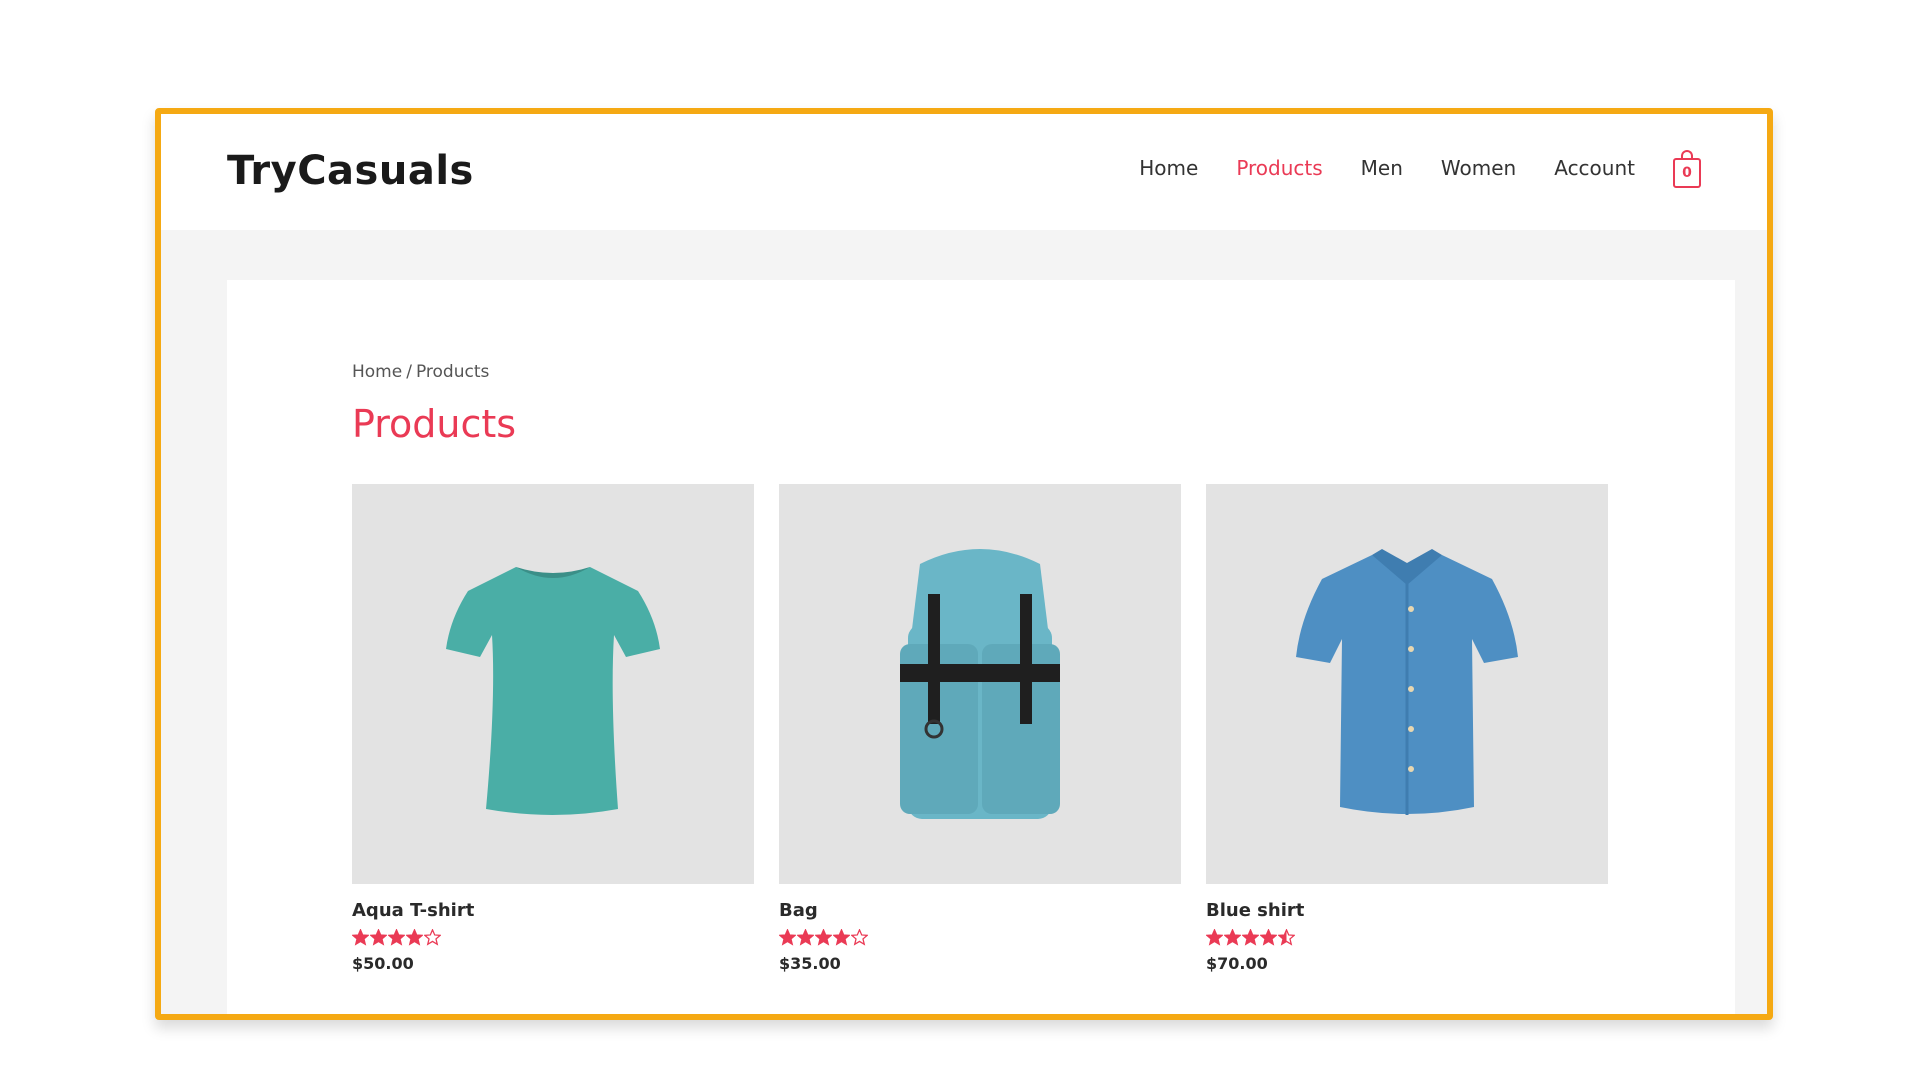 The image size is (1920, 1080). I want to click on backpack-icon, so click(980, 684).